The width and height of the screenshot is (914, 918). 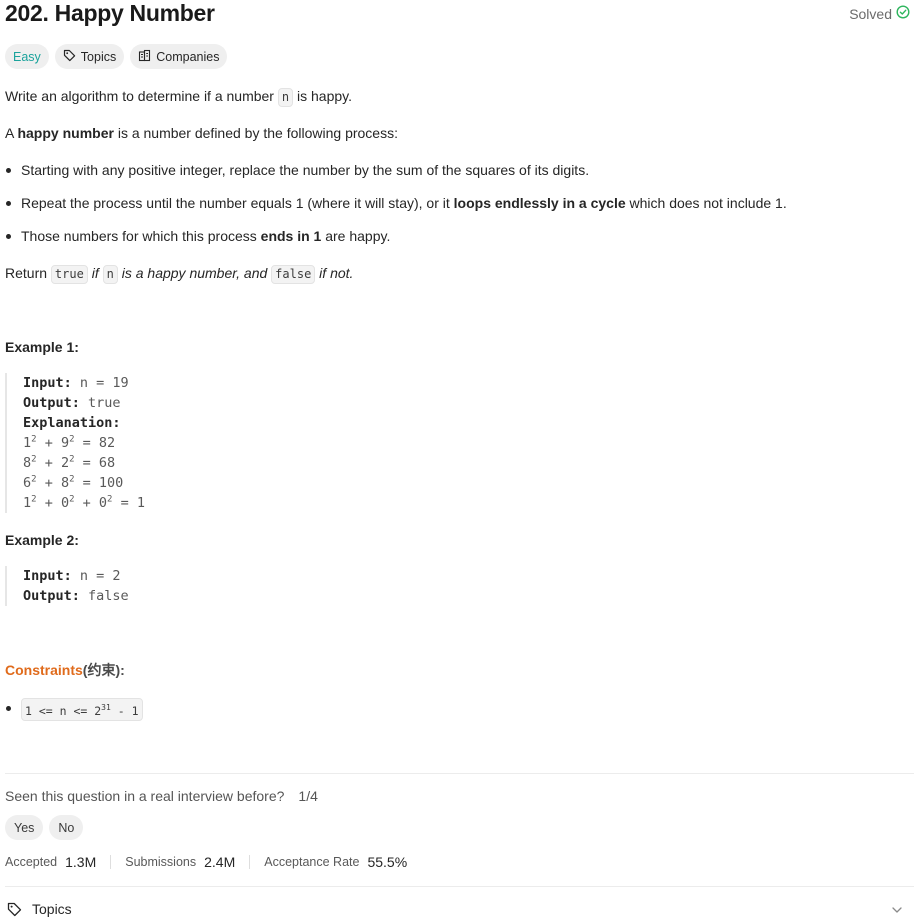 I want to click on no-button: No, so click(x=66, y=827).